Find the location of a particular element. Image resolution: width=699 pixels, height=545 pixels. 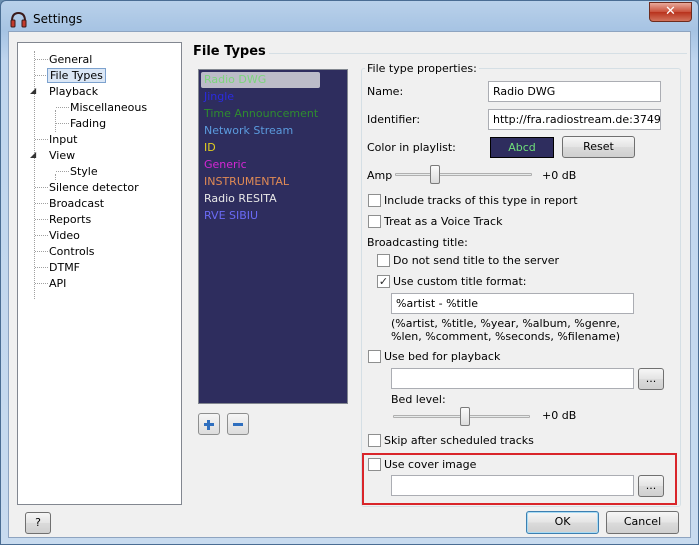

help-button: ? is located at coordinates (38, 523).